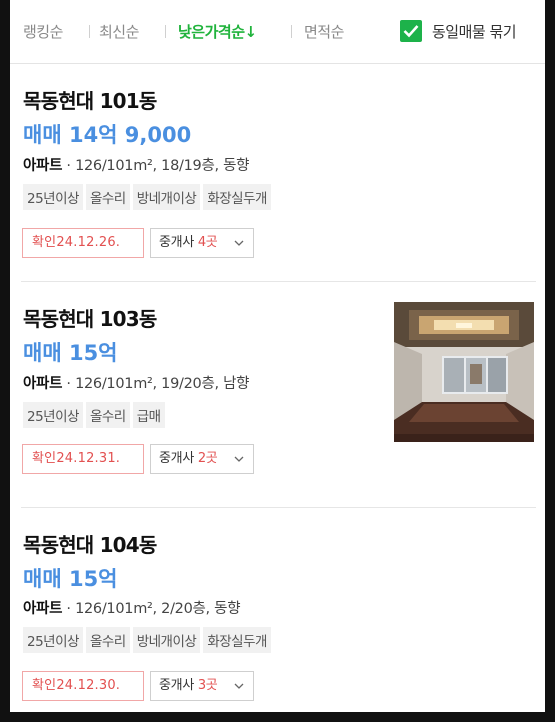  What do you see at coordinates (43, 31) in the screenshot?
I see `sort-ranking: 랭킹순` at bounding box center [43, 31].